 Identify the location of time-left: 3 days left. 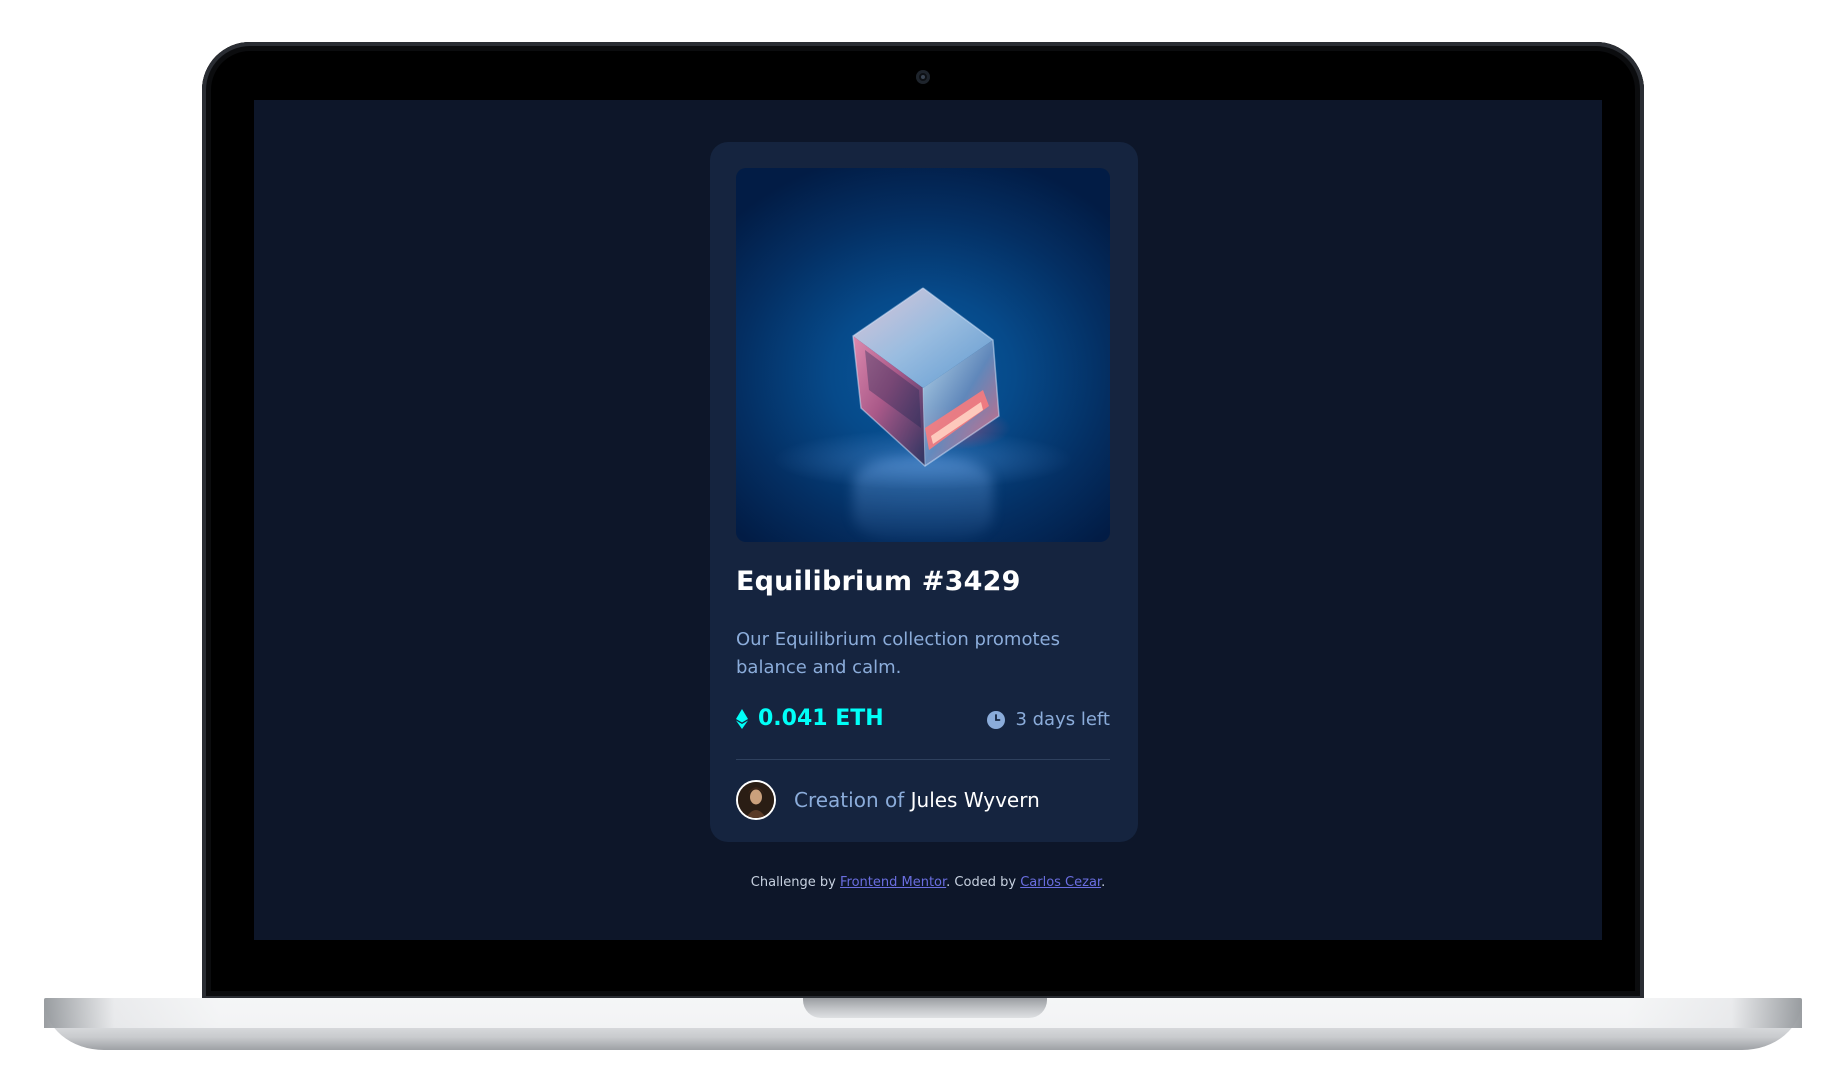
(1048, 719).